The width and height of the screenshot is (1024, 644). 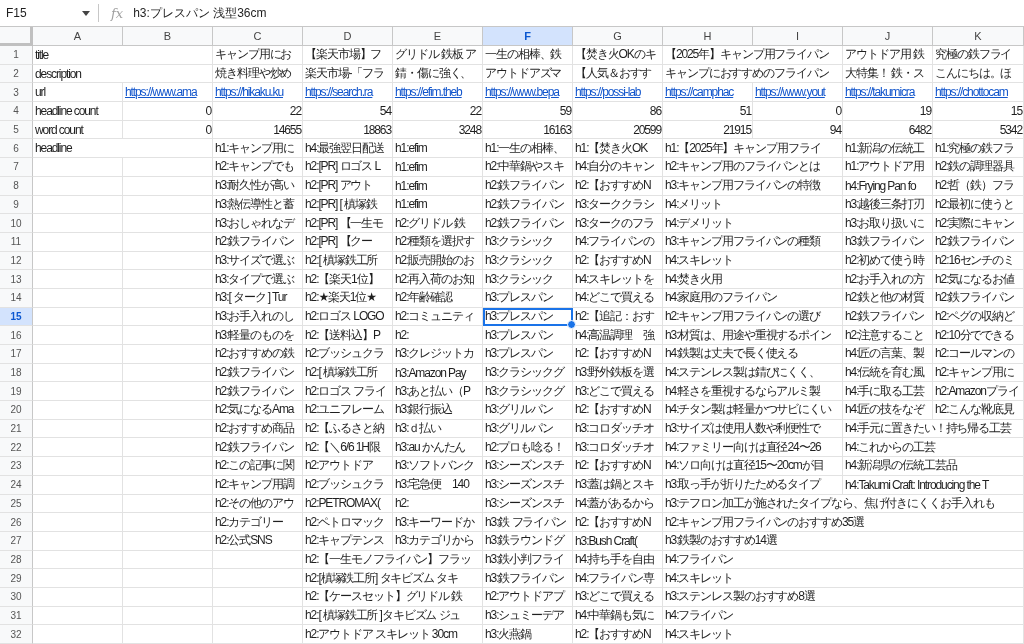 I want to click on column-header: D, so click(x=348, y=36).